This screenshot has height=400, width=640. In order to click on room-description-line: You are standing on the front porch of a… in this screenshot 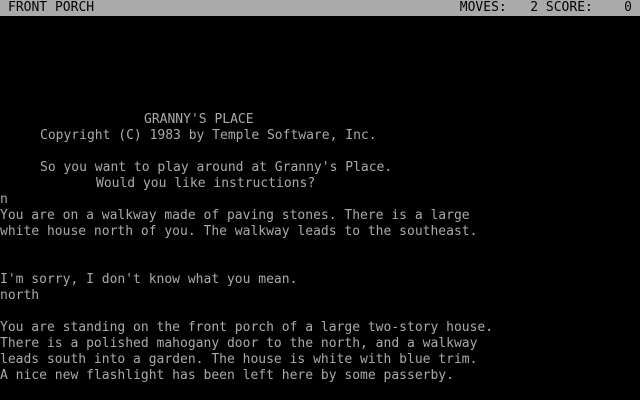, I will do `click(247, 327)`.